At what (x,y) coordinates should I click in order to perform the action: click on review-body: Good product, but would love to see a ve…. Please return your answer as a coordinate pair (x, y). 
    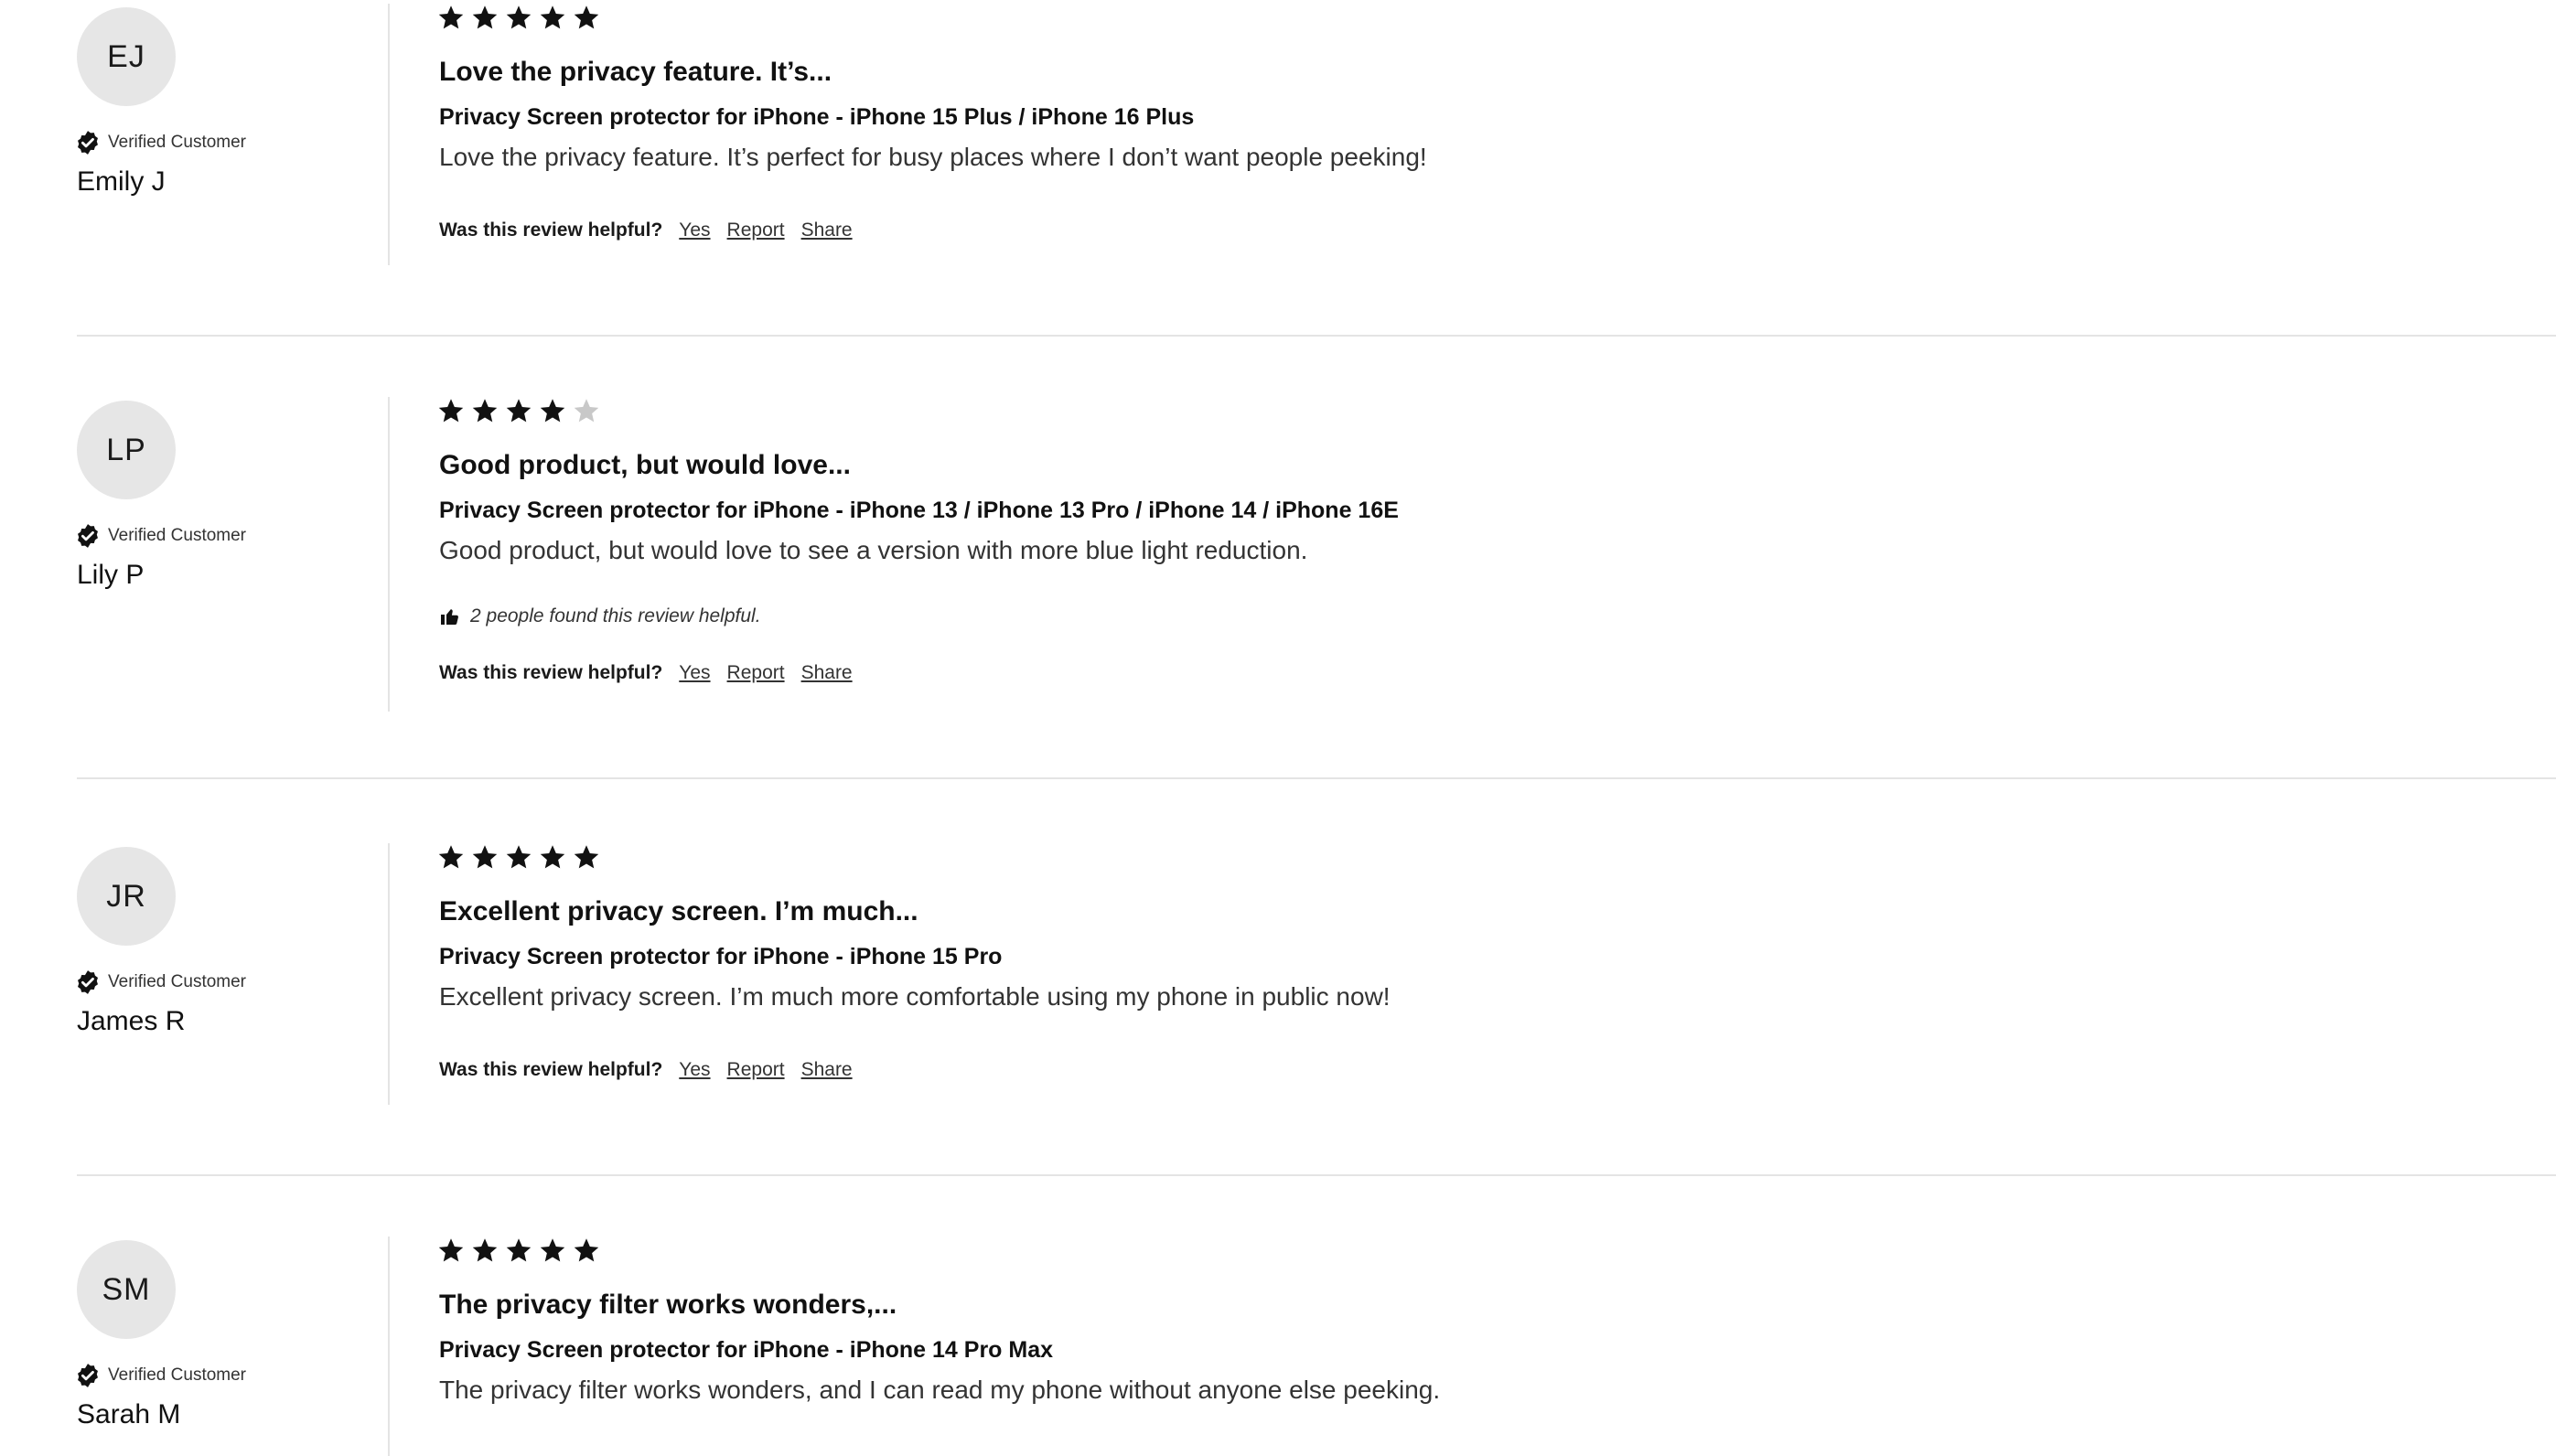
    Looking at the image, I should click on (873, 550).